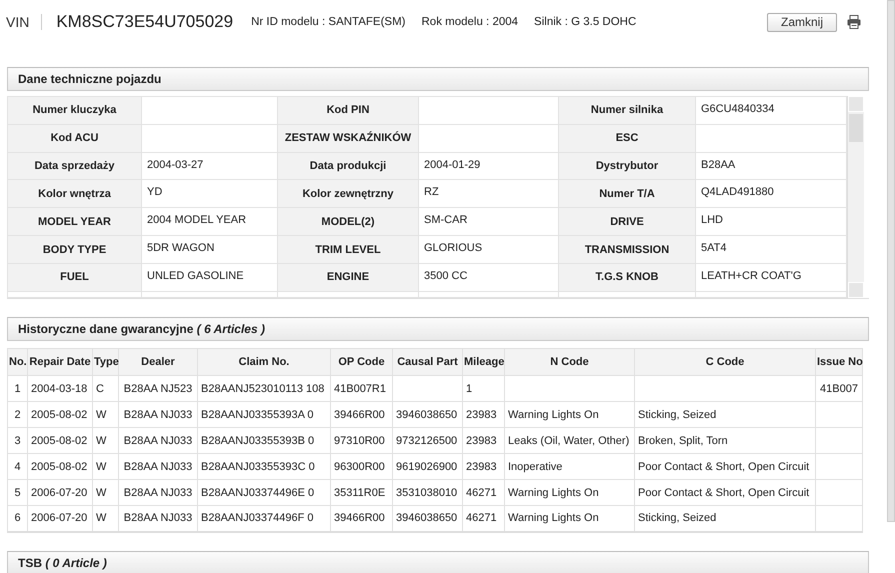 The height and width of the screenshot is (573, 895). What do you see at coordinates (361, 467) in the screenshot?
I see `table-cell: 96300R00` at bounding box center [361, 467].